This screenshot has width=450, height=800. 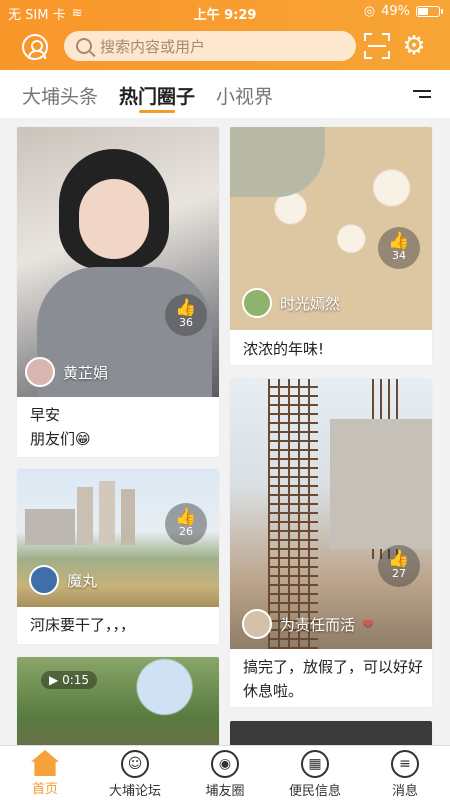 I want to click on battery-icon, so click(x=429, y=11).